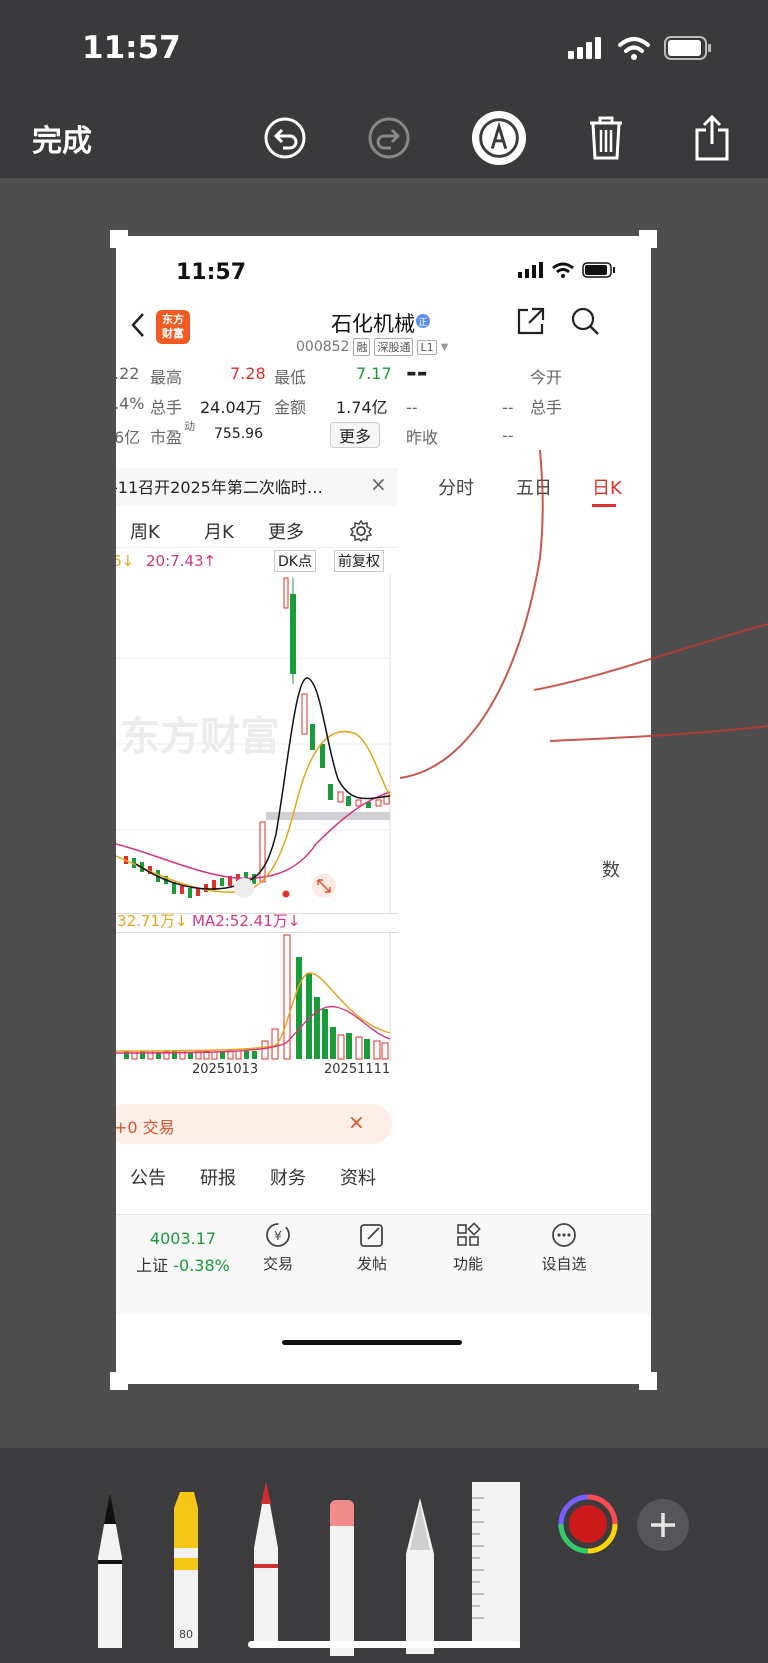 This screenshot has height=1663, width=768. Describe the element at coordinates (687, 48) in the screenshot. I see `battery-icon` at that location.